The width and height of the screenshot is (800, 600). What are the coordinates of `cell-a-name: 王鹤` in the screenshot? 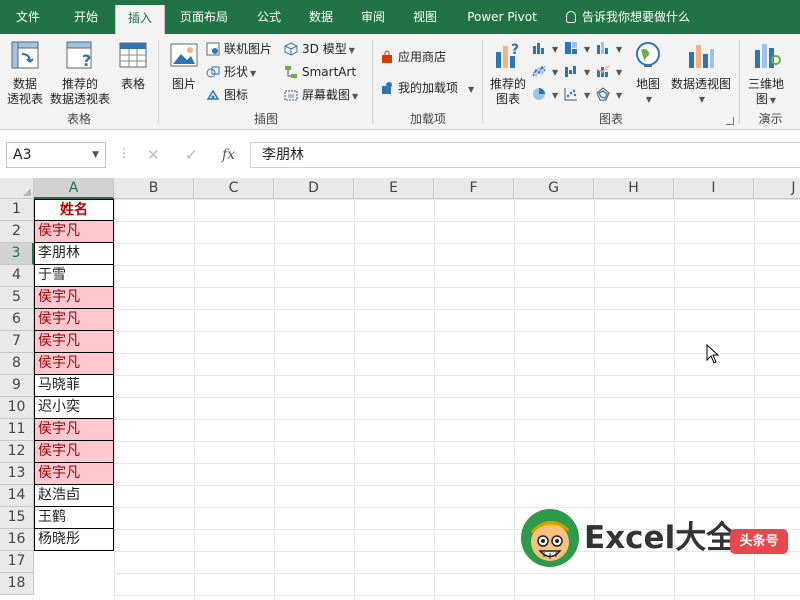 It's located at (74, 518).